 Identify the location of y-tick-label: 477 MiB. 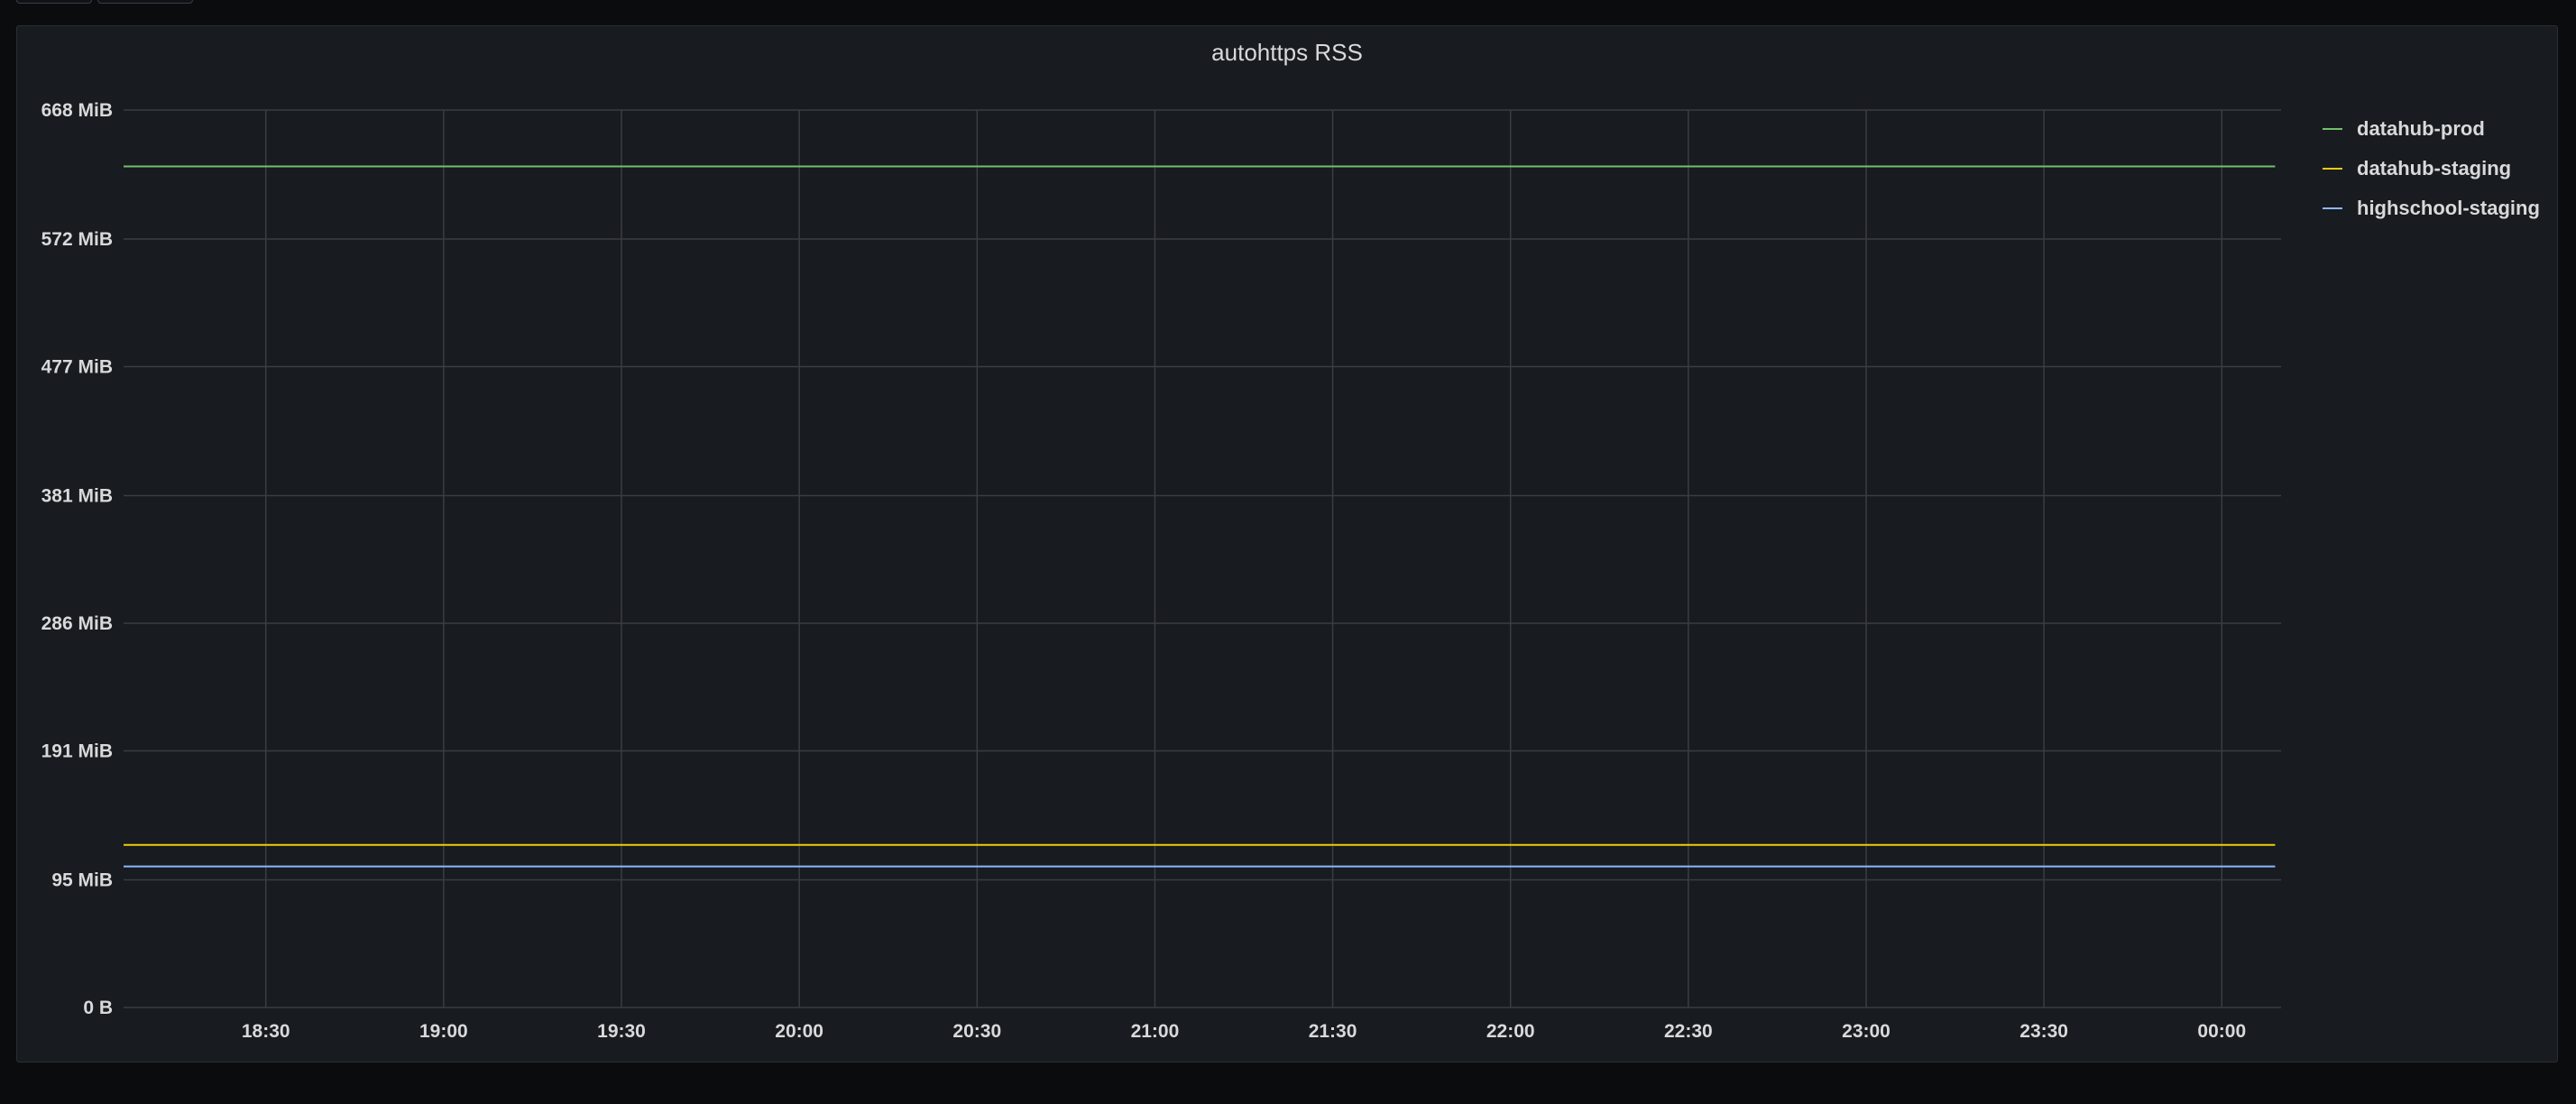
(77, 366).